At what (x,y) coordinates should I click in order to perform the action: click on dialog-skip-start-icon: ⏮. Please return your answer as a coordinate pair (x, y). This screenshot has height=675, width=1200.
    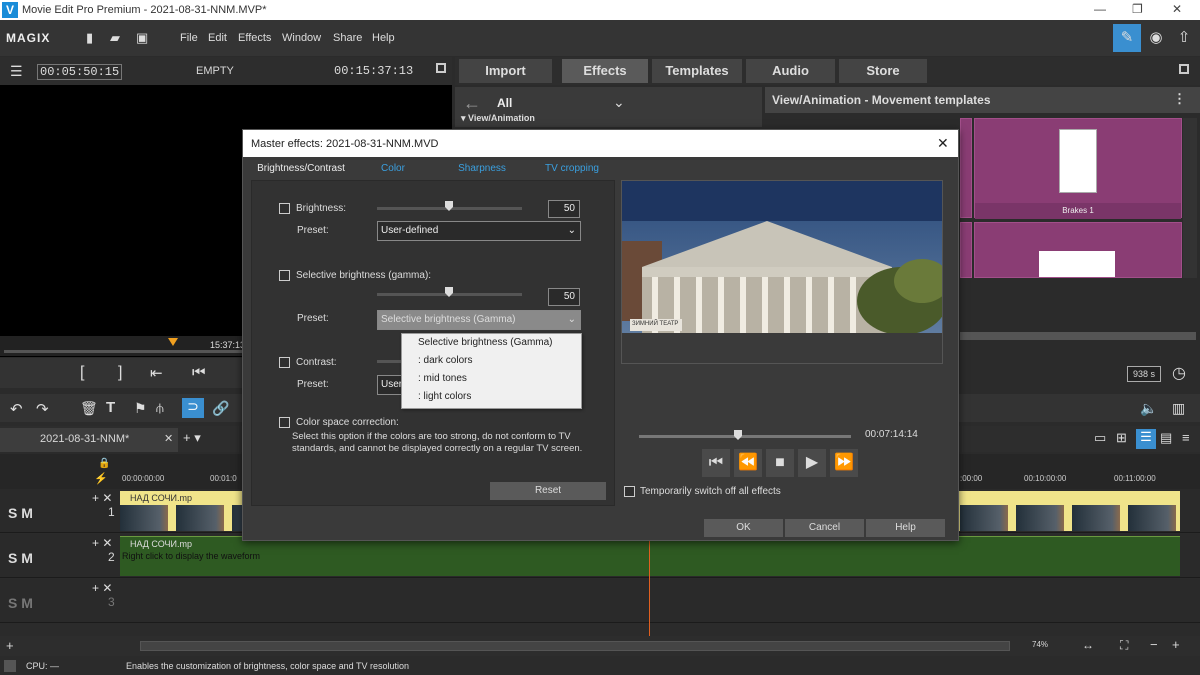
    Looking at the image, I should click on (716, 463).